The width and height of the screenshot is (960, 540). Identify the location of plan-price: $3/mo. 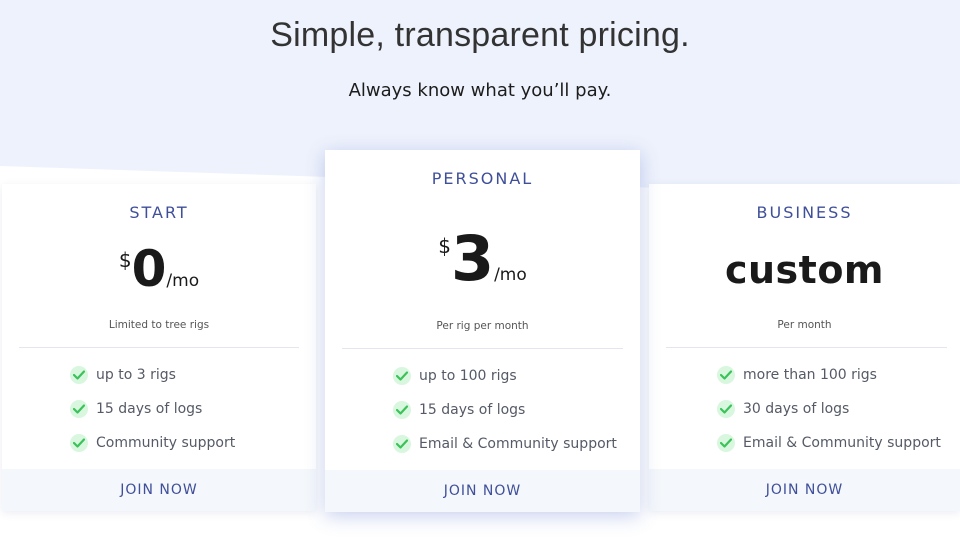
(482, 258).